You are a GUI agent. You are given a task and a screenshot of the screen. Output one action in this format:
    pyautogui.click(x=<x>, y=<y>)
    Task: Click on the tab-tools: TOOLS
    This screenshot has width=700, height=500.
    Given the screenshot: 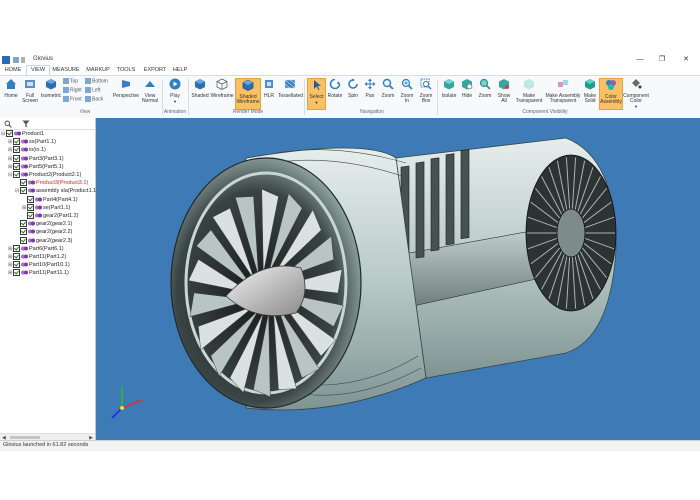 What is the action you would take?
    pyautogui.click(x=126, y=70)
    